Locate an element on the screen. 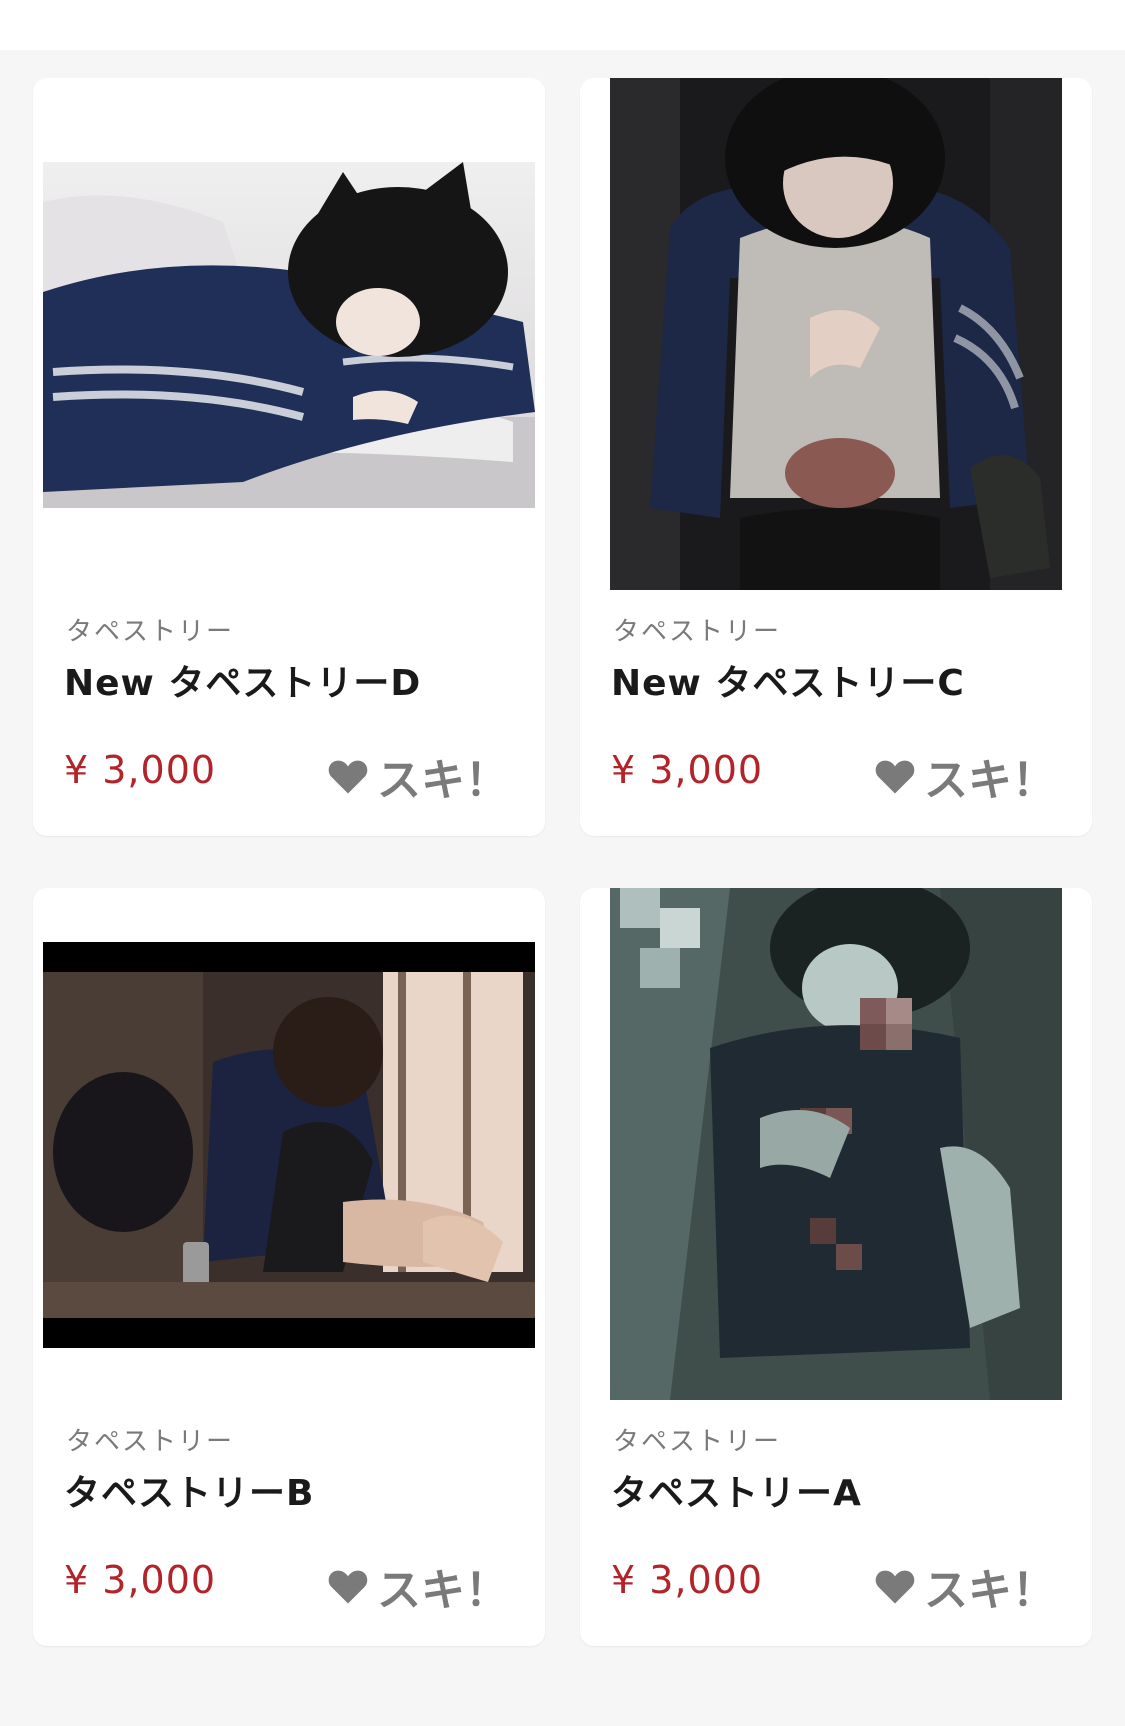 The height and width of the screenshot is (1726, 1125). product-title: タペストリーB is located at coordinates (189, 1490).